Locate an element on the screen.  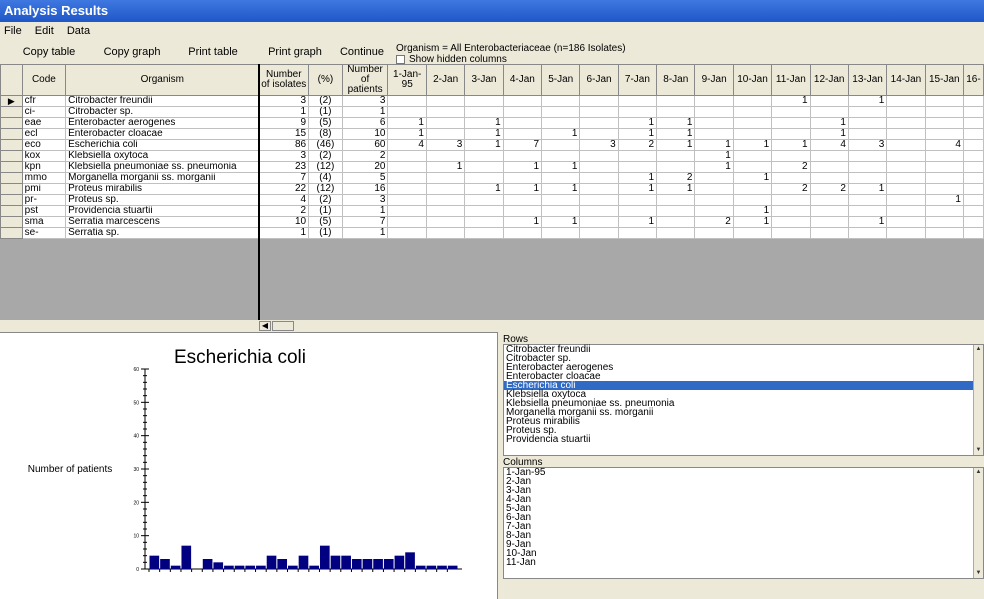
organism-cell: Klebsiella oxytoca is located at coordinates (162, 156).